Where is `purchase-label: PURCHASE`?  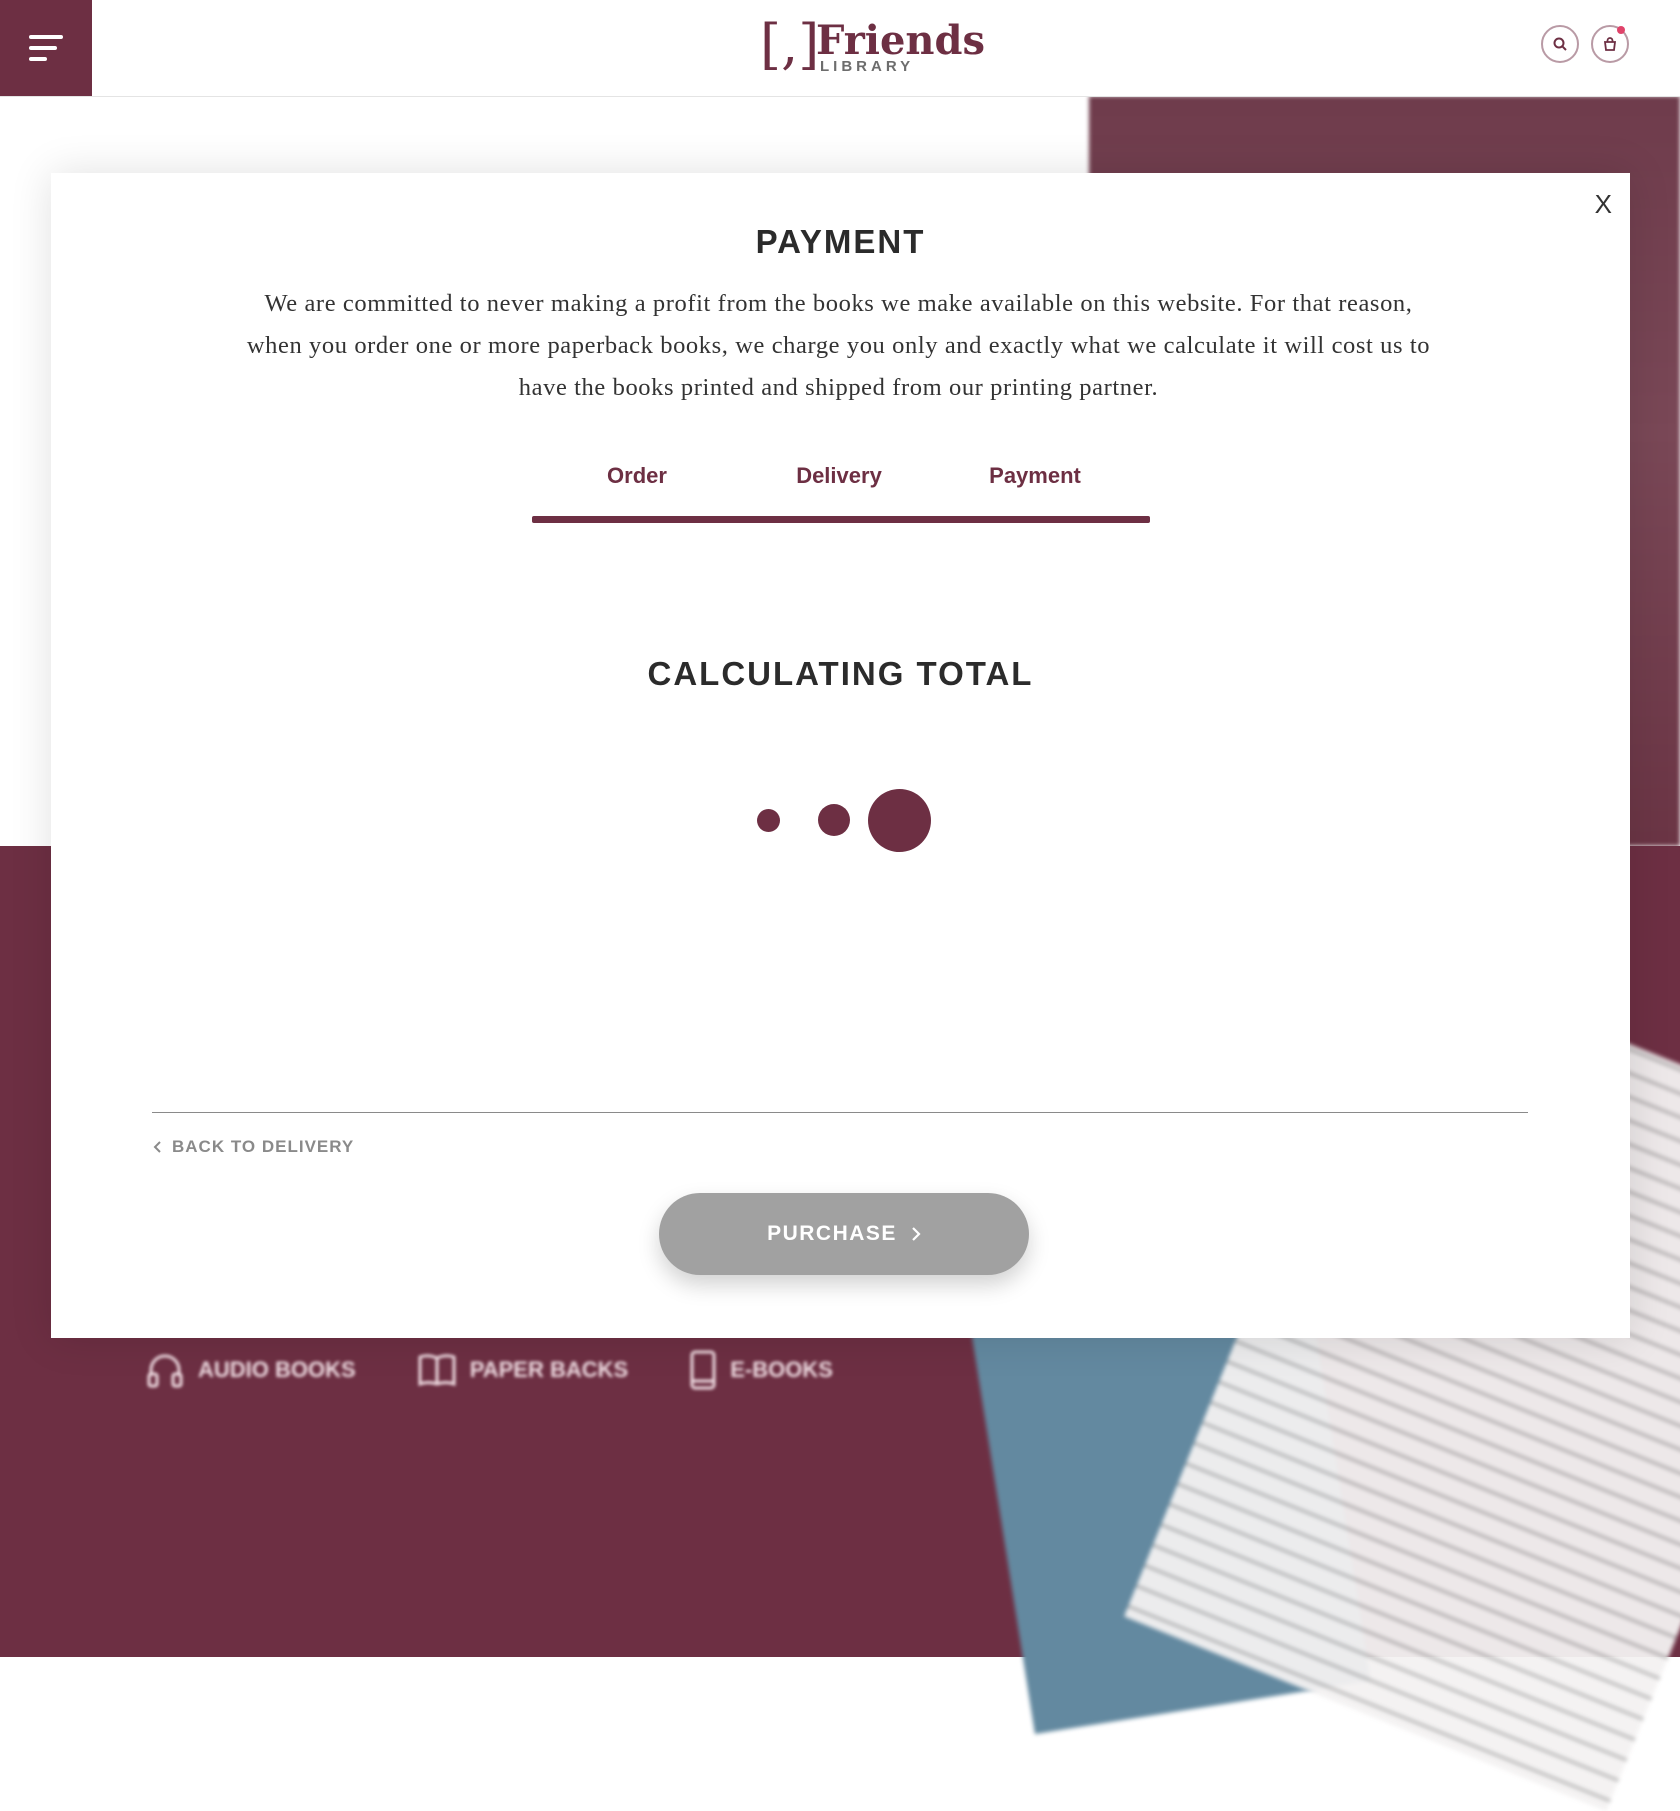
purchase-label: PURCHASE is located at coordinates (832, 1233).